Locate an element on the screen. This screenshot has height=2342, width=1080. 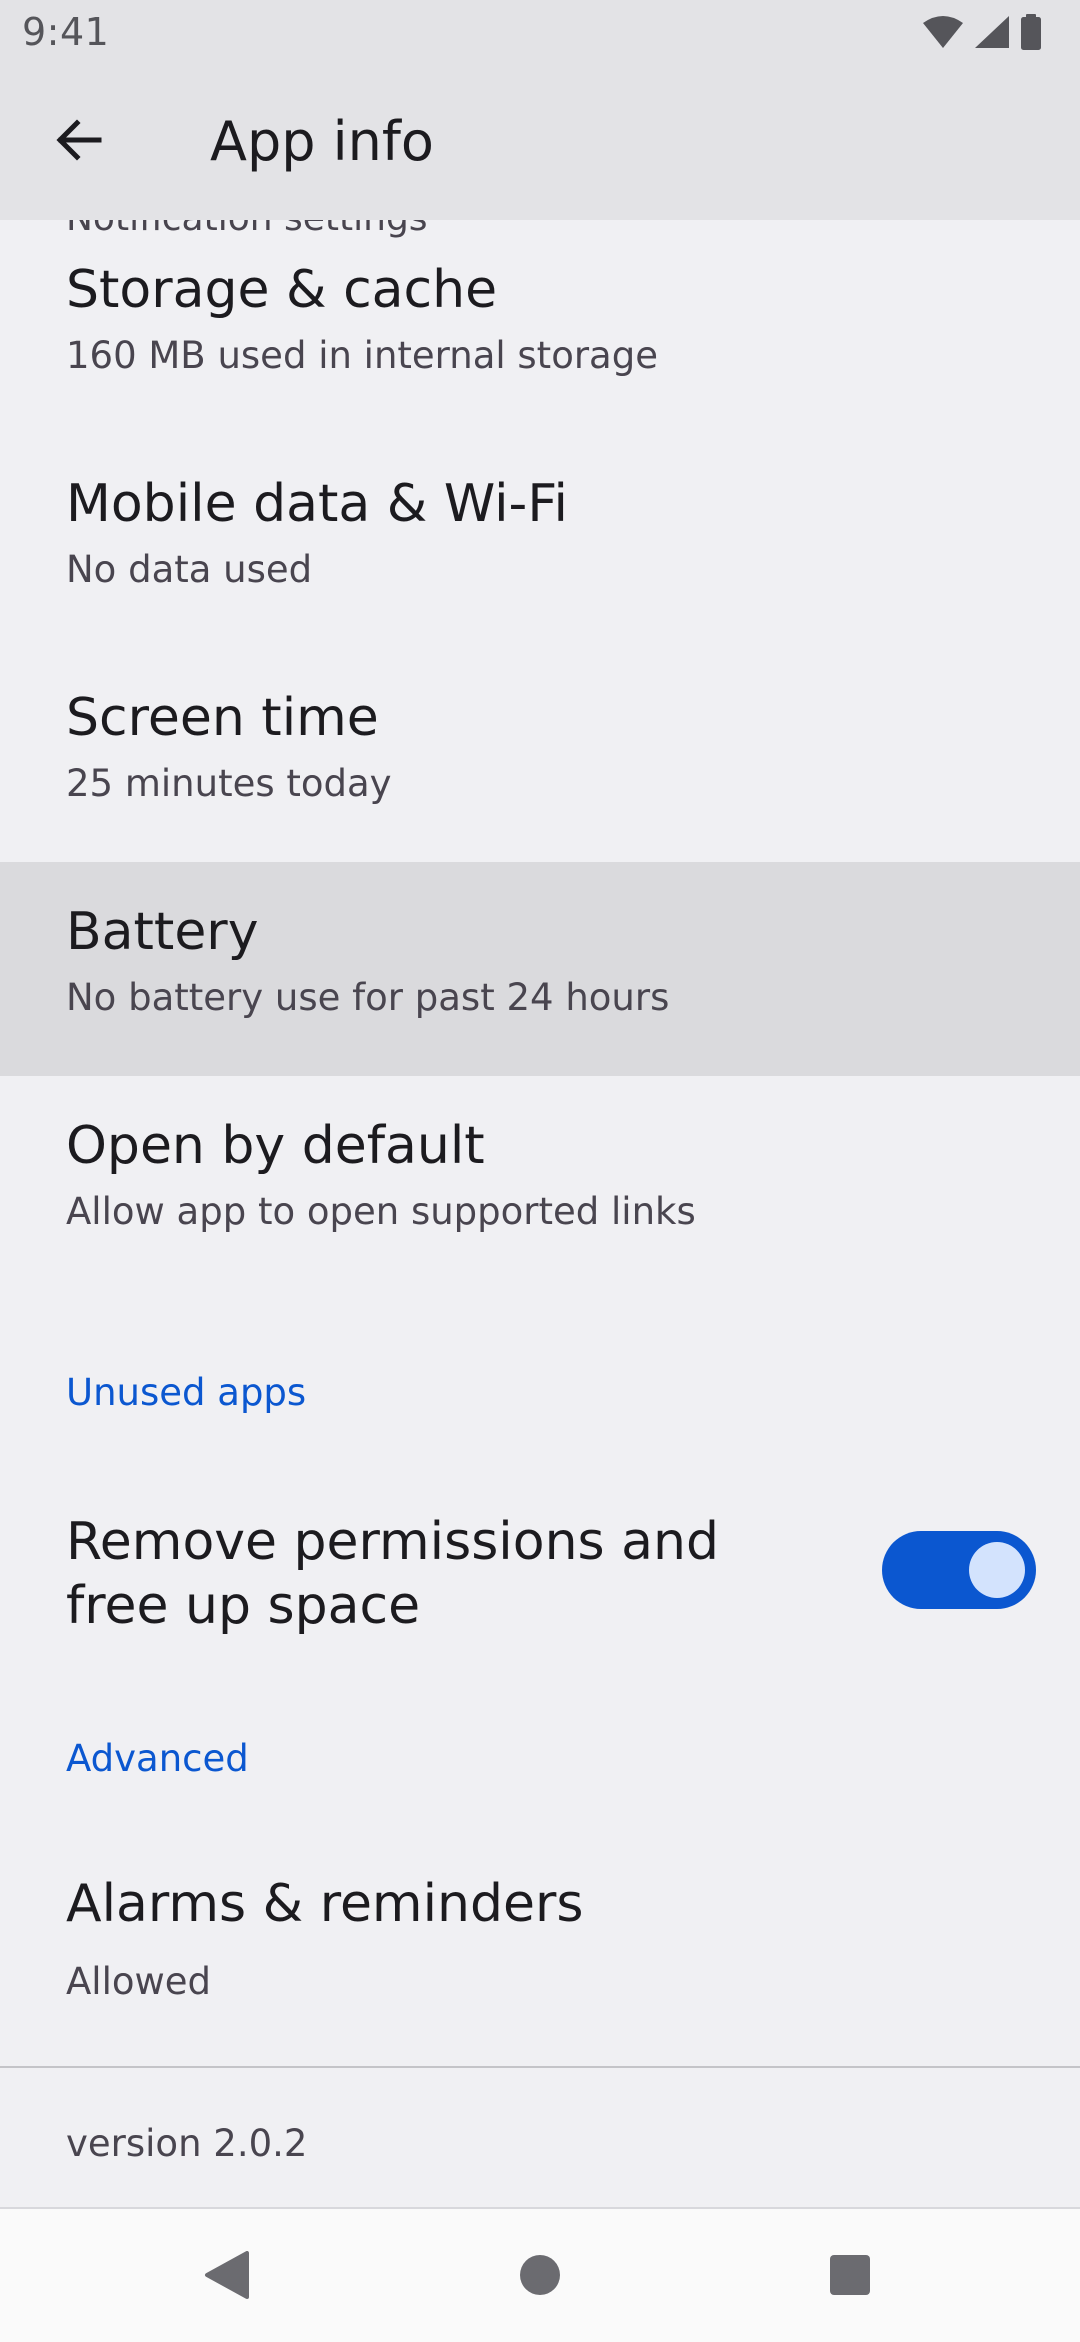
divider is located at coordinates (540, 2067).